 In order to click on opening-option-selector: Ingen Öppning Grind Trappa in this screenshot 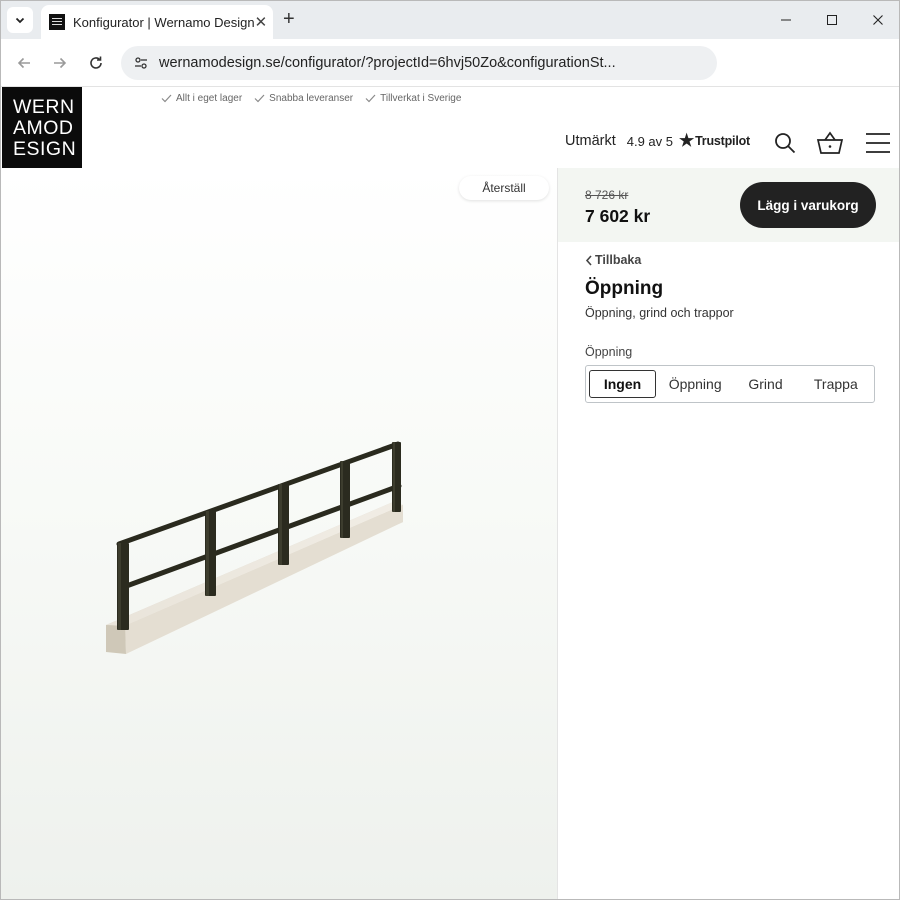, I will do `click(730, 384)`.